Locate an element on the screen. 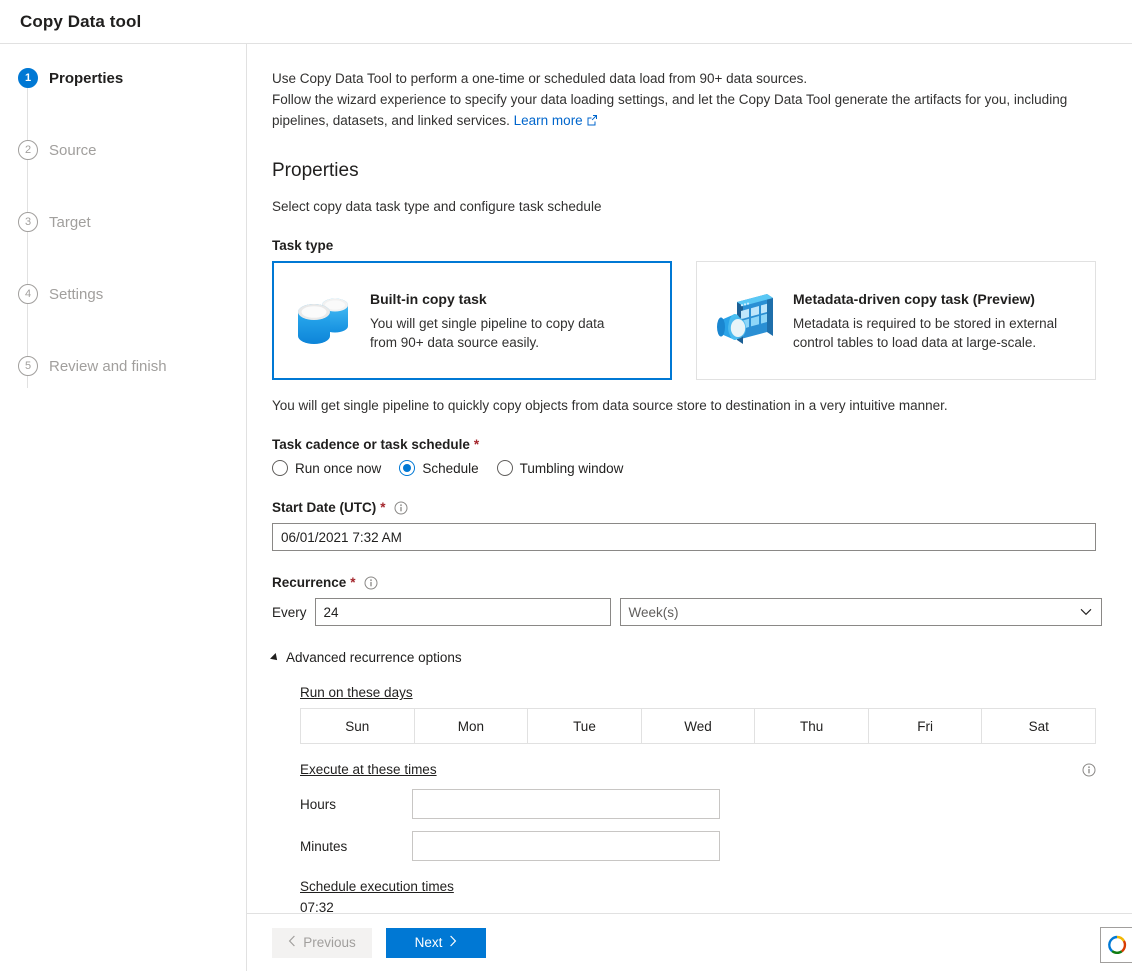  recurrence-required-star: * is located at coordinates (353, 582).